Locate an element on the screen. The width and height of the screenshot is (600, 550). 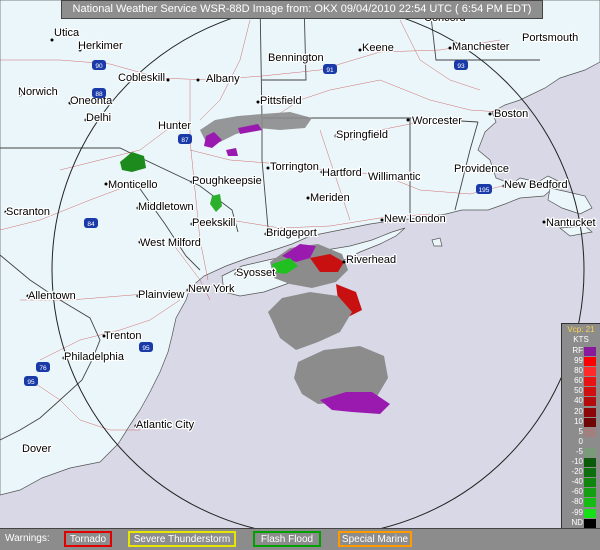
interstate-shield: 88 is located at coordinates (99, 93).